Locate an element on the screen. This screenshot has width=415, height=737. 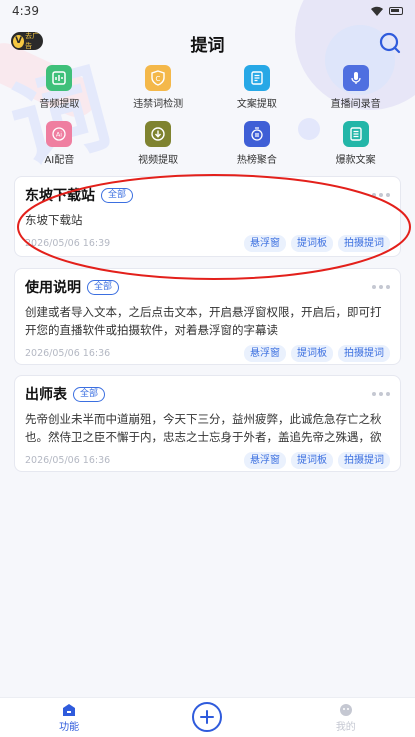
search-icon is located at coordinates (390, 43).